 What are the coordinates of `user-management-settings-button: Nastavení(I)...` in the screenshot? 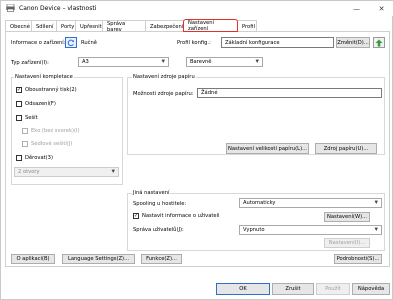 It's located at (347, 243).